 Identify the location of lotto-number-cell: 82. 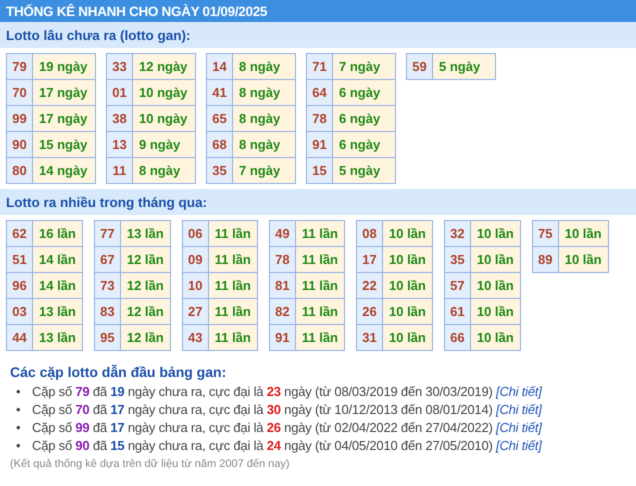
(282, 311).